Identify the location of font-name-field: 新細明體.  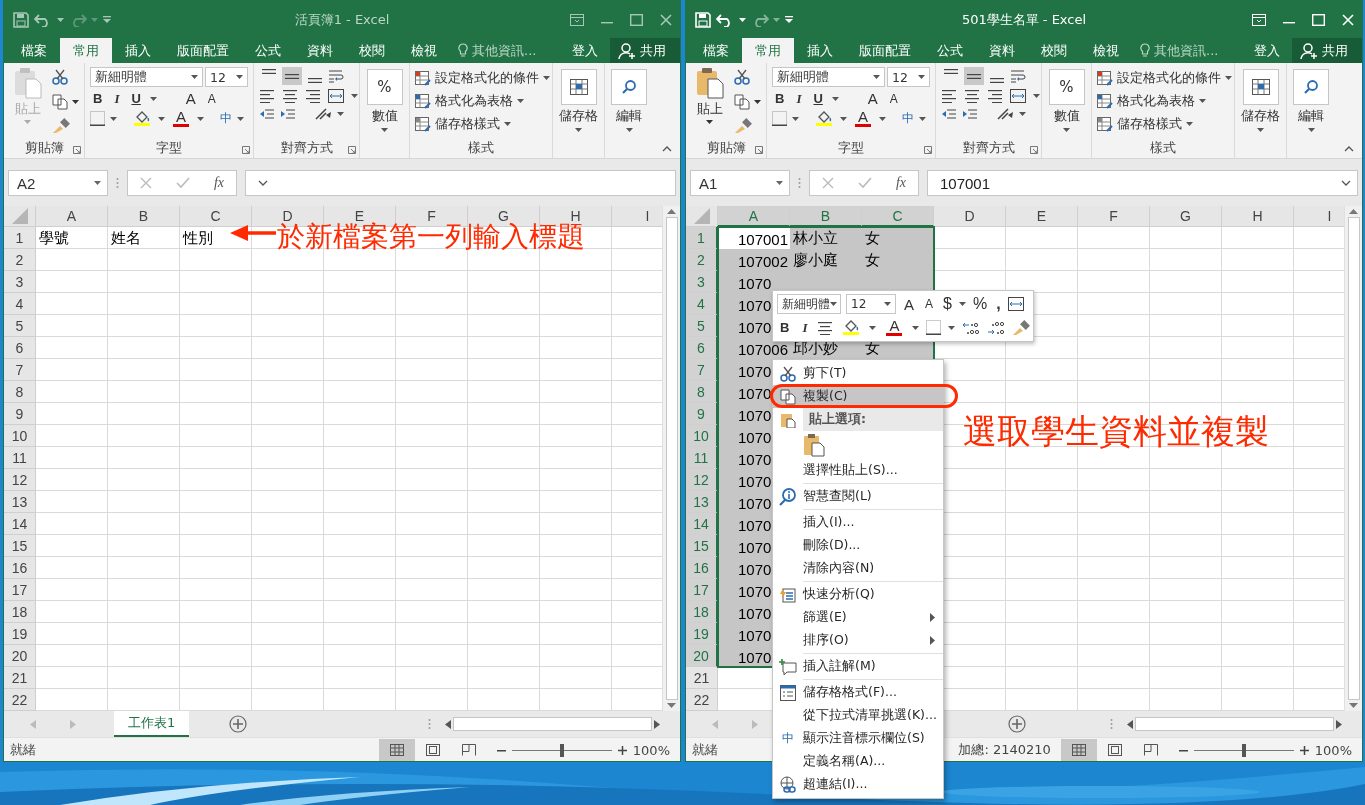
(146, 77).